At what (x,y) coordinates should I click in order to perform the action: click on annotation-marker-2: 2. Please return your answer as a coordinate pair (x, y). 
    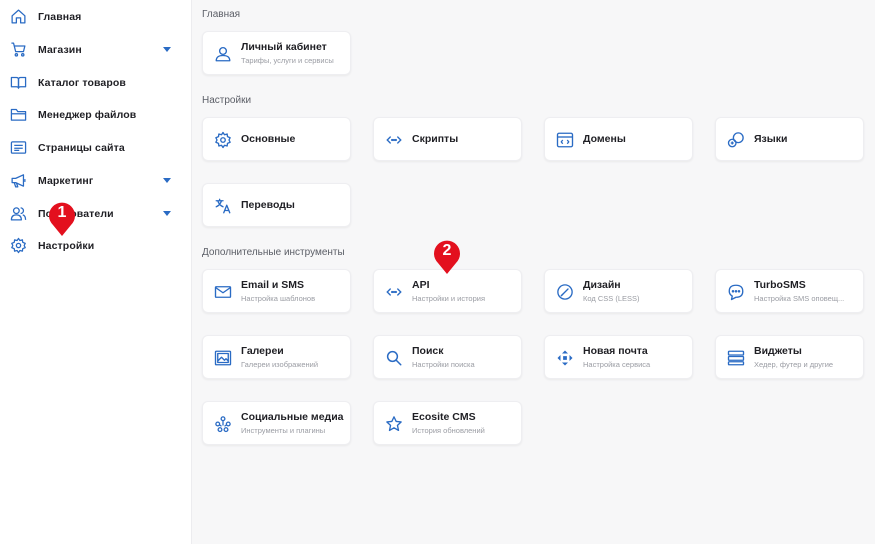
    Looking at the image, I should click on (447, 256).